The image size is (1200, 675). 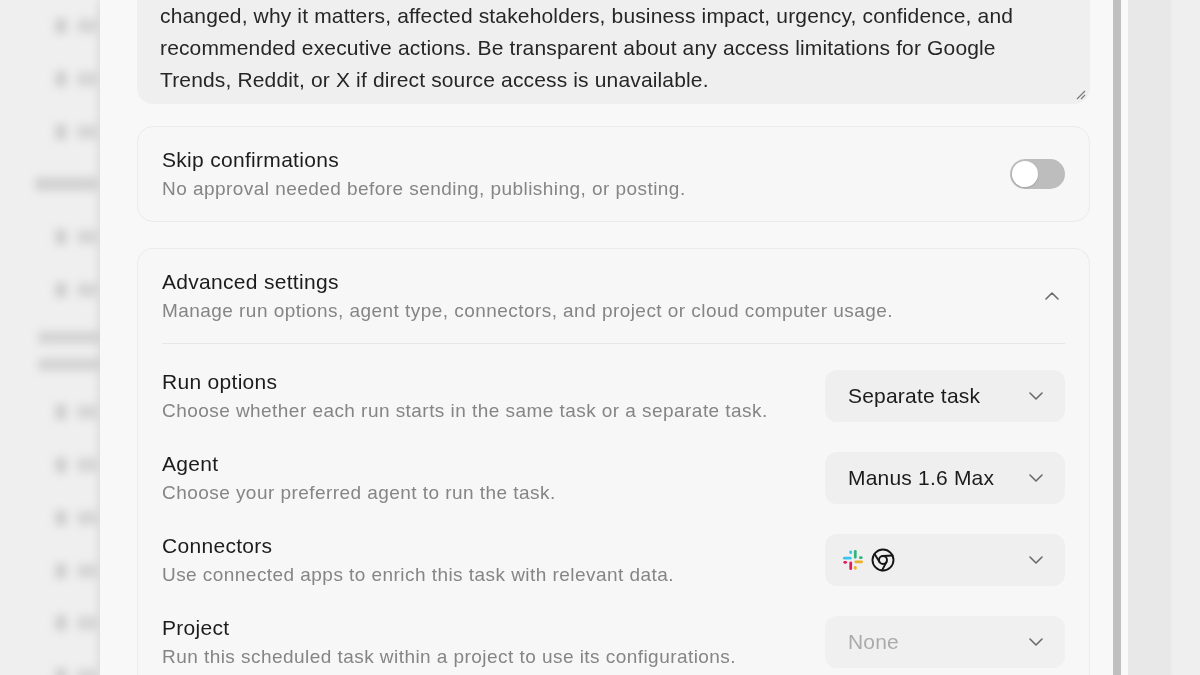 What do you see at coordinates (251, 160) in the screenshot?
I see `setting-title: Skip confirmations` at bounding box center [251, 160].